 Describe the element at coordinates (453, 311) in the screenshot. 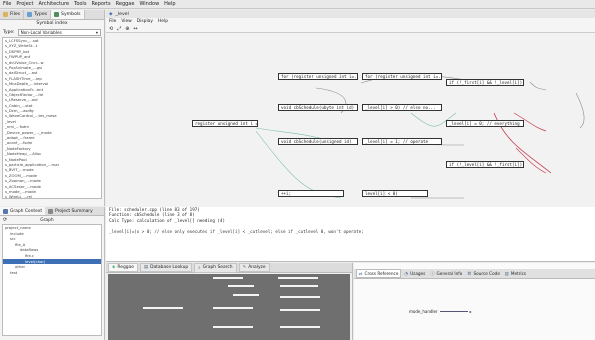

I see `xref-line` at that location.